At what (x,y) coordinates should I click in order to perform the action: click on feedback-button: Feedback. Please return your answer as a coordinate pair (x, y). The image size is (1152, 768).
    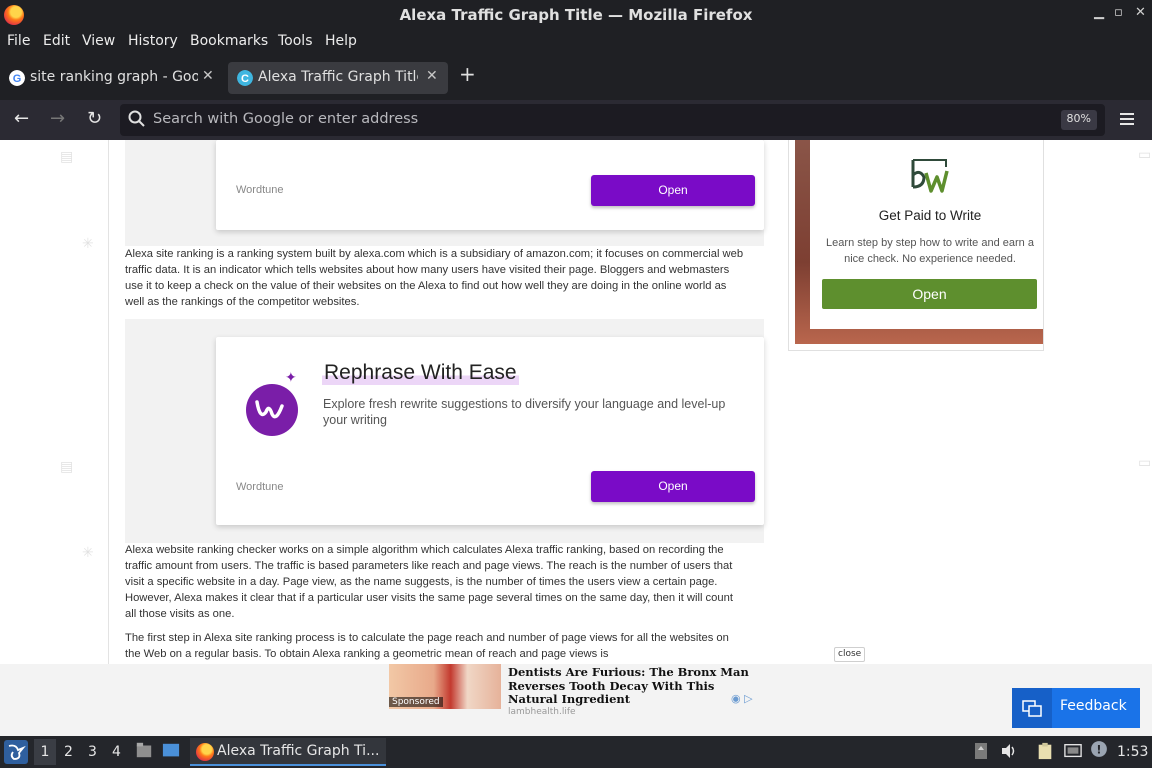
    Looking at the image, I should click on (1076, 708).